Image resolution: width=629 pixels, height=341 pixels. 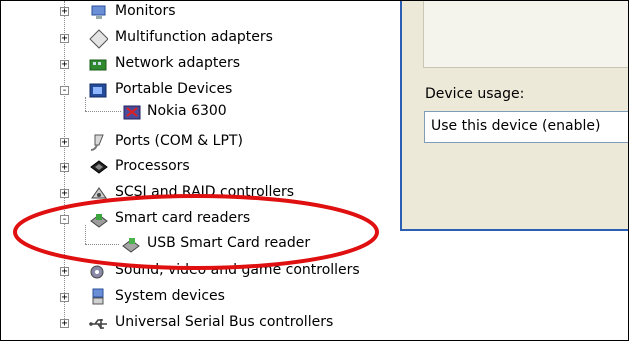 I want to click on portable-device-icon, so click(x=98, y=90).